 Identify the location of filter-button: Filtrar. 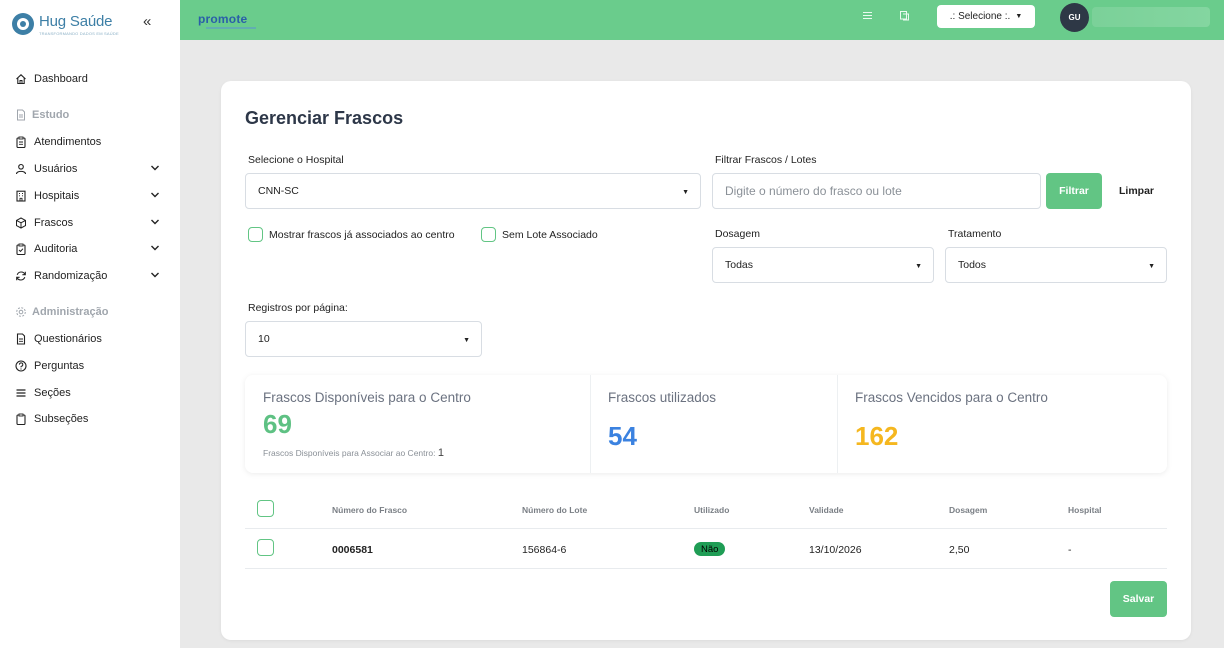
(1074, 191).